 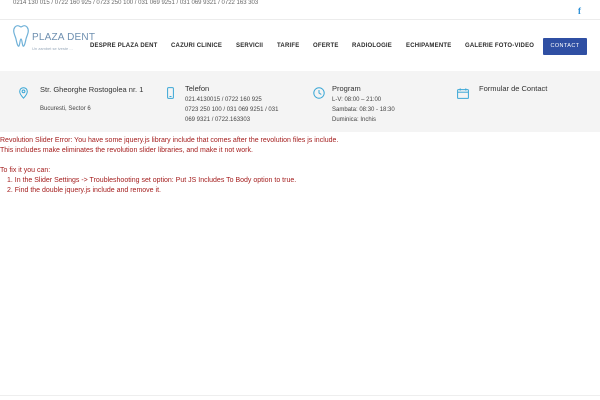 I want to click on error-fix-intro: To fix it you can:, so click(x=25, y=170).